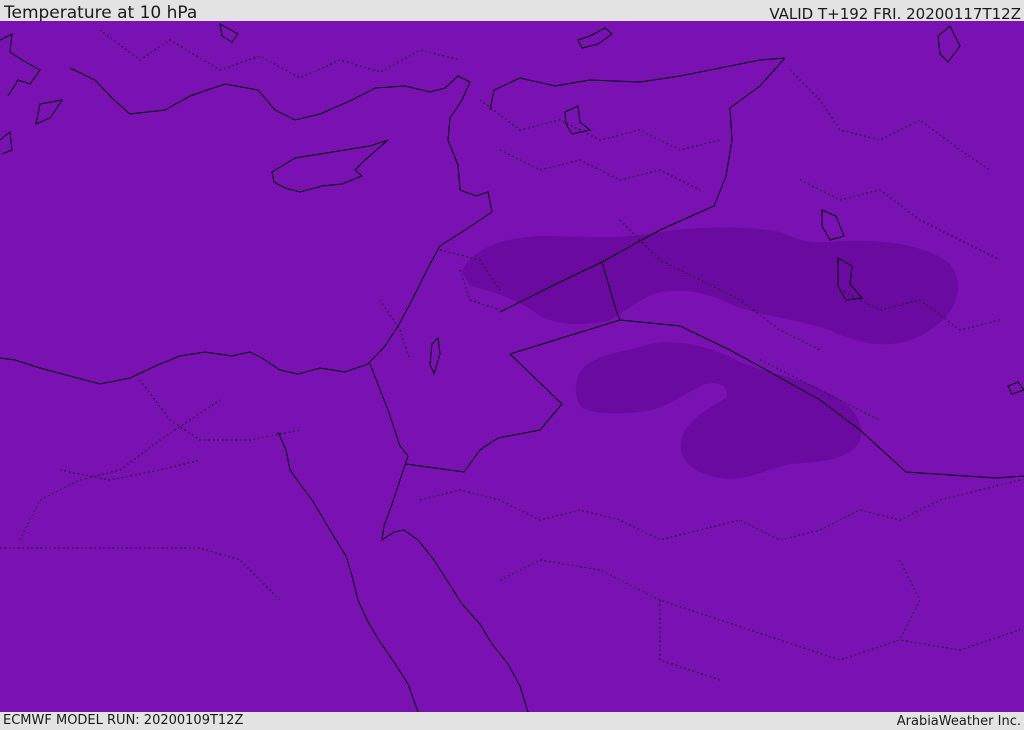 This screenshot has width=1024, height=730. Describe the element at coordinates (455, 583) in the screenshot. I see `coastline-red-sea-east` at that location.